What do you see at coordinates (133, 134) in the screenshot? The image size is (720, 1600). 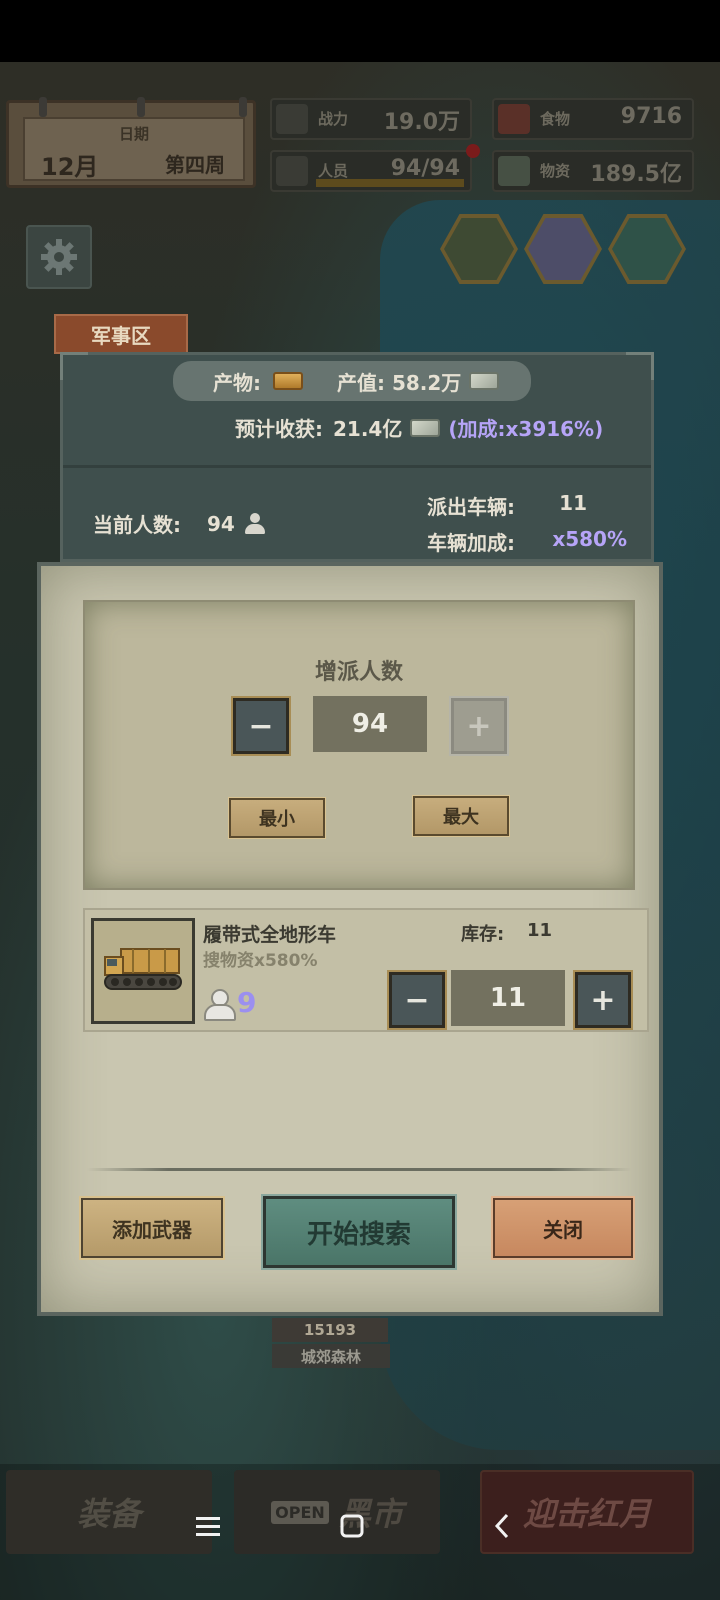 I see `date-label: 日期` at bounding box center [133, 134].